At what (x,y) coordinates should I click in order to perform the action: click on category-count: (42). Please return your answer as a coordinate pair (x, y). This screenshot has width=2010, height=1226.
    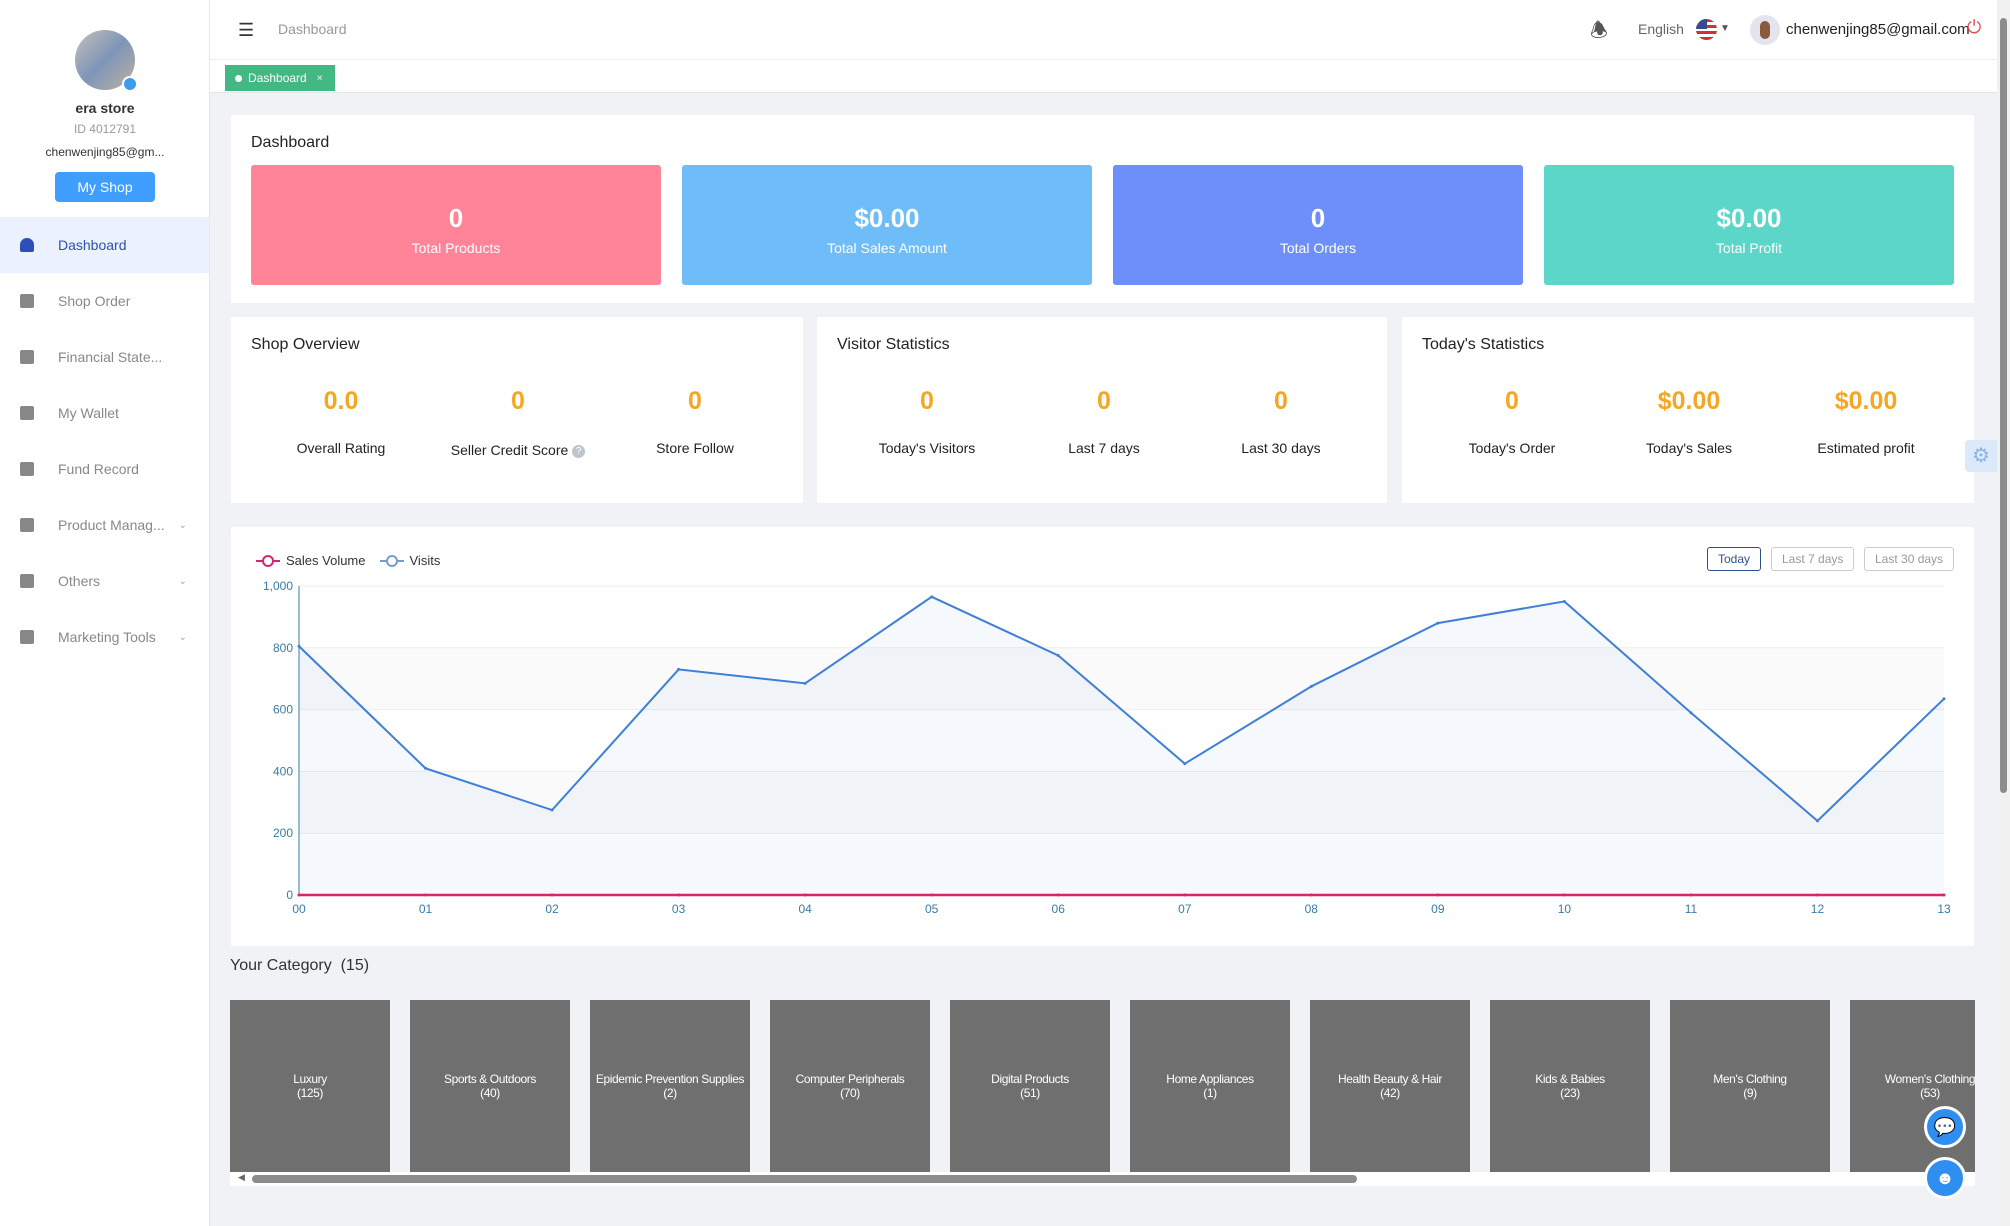
    Looking at the image, I should click on (1390, 1093).